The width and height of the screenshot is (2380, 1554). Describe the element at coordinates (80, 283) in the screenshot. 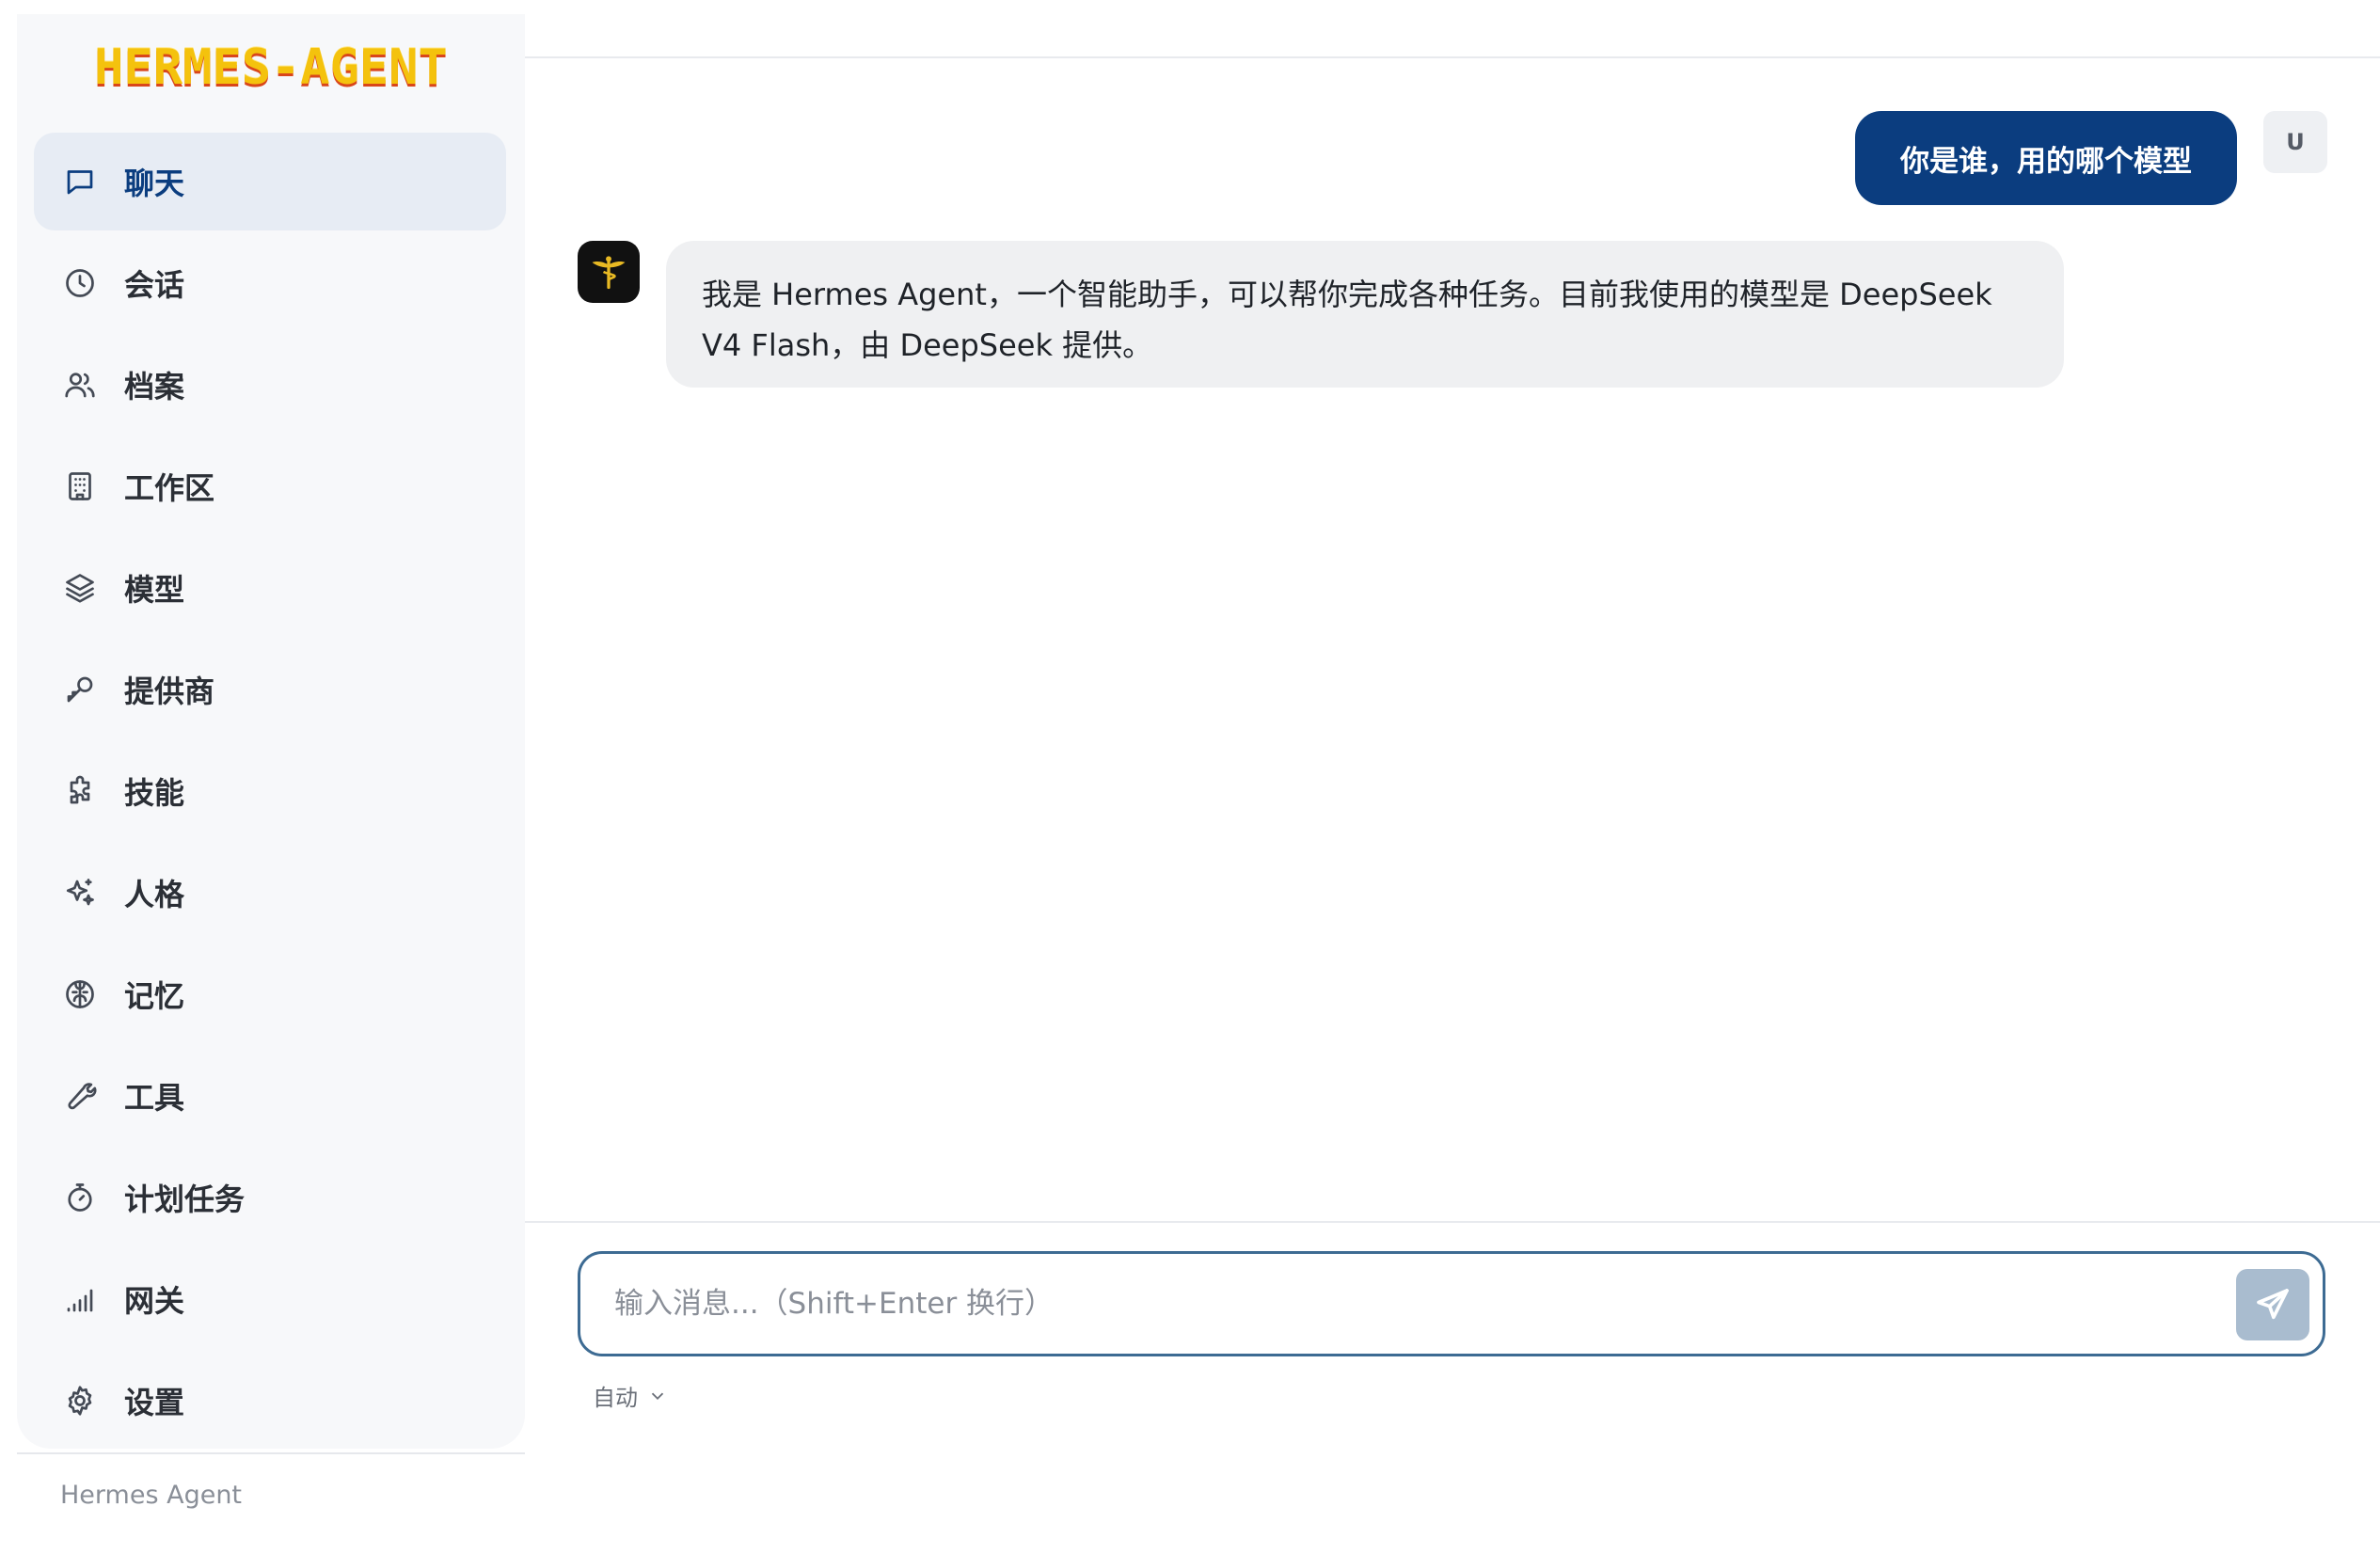

I see `clock-icon` at that location.